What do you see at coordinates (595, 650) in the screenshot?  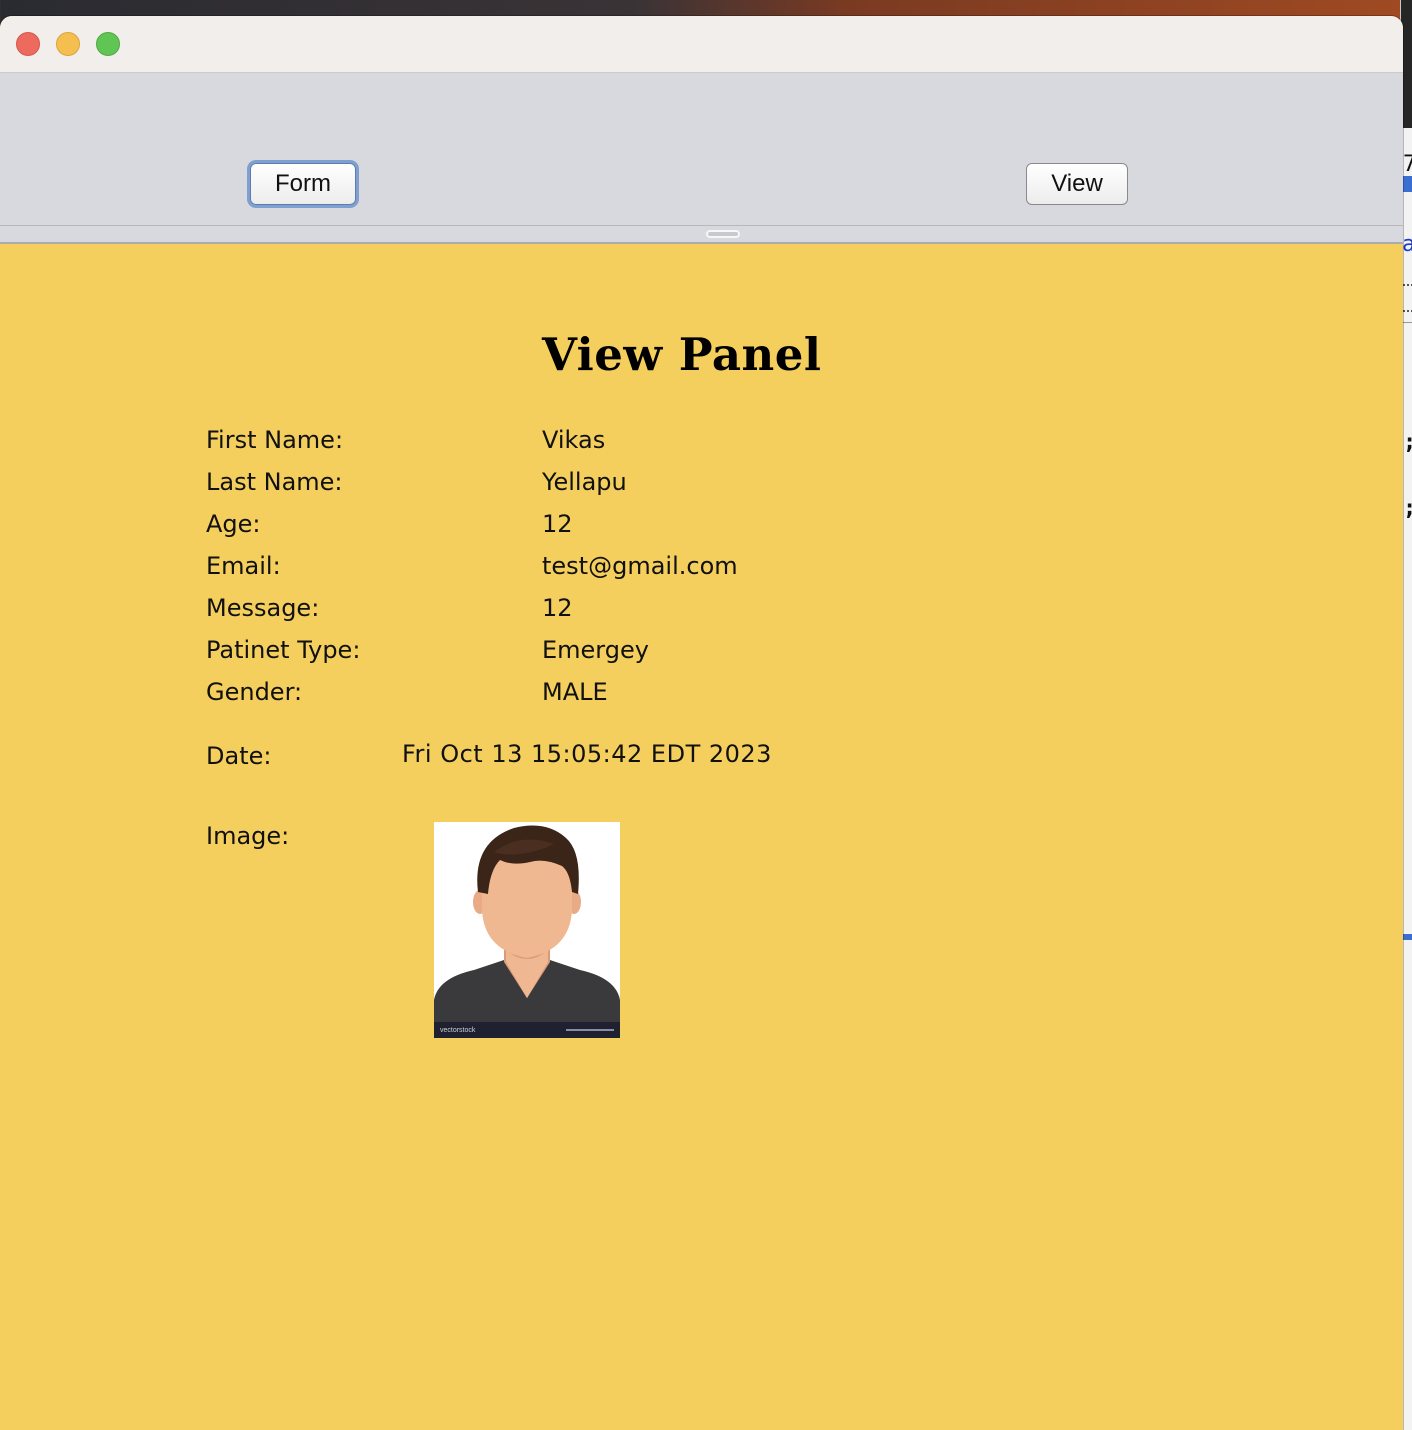 I see `patient-type-value: Emergey` at bounding box center [595, 650].